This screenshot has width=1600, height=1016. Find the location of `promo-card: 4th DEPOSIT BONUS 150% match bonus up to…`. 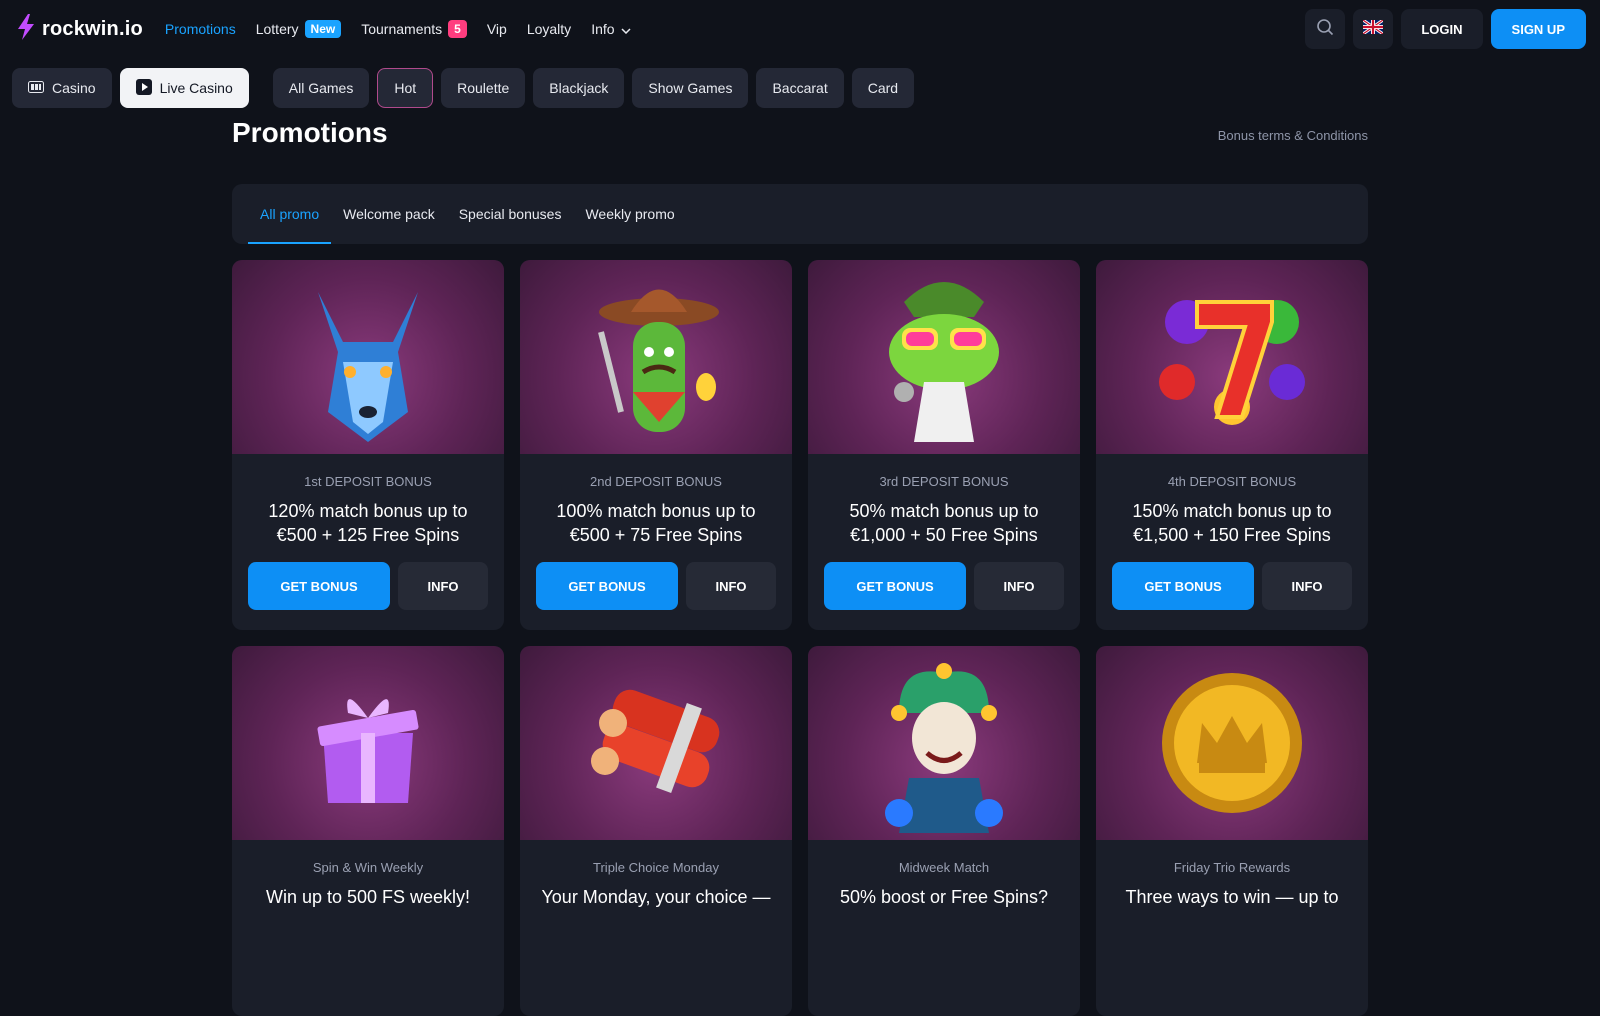

promo-card: 4th DEPOSIT BONUS 150% match bonus up to… is located at coordinates (1232, 445).